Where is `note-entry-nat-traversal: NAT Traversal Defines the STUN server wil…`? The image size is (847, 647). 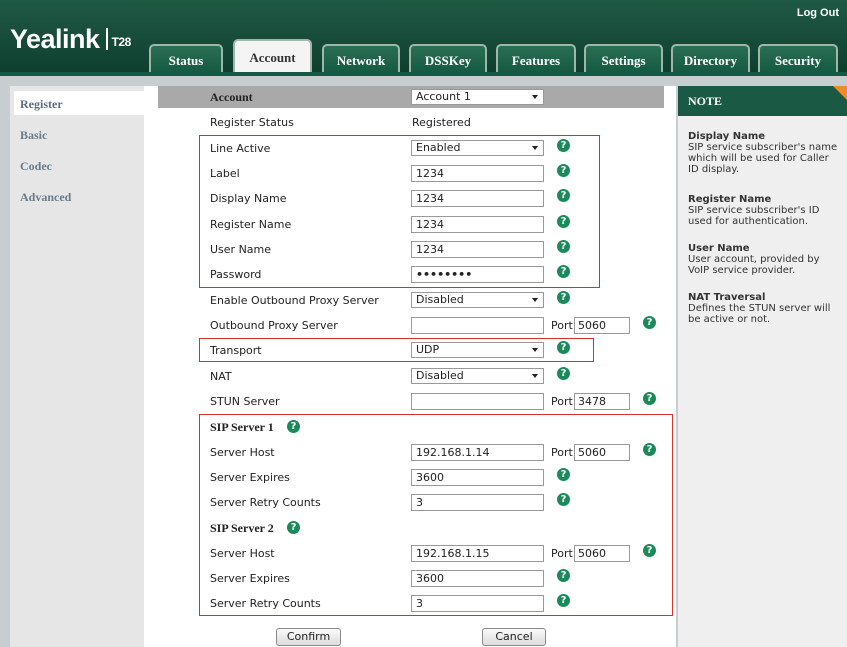
note-entry-nat-traversal: NAT Traversal Defines the STUN server wil… is located at coordinates (764, 308).